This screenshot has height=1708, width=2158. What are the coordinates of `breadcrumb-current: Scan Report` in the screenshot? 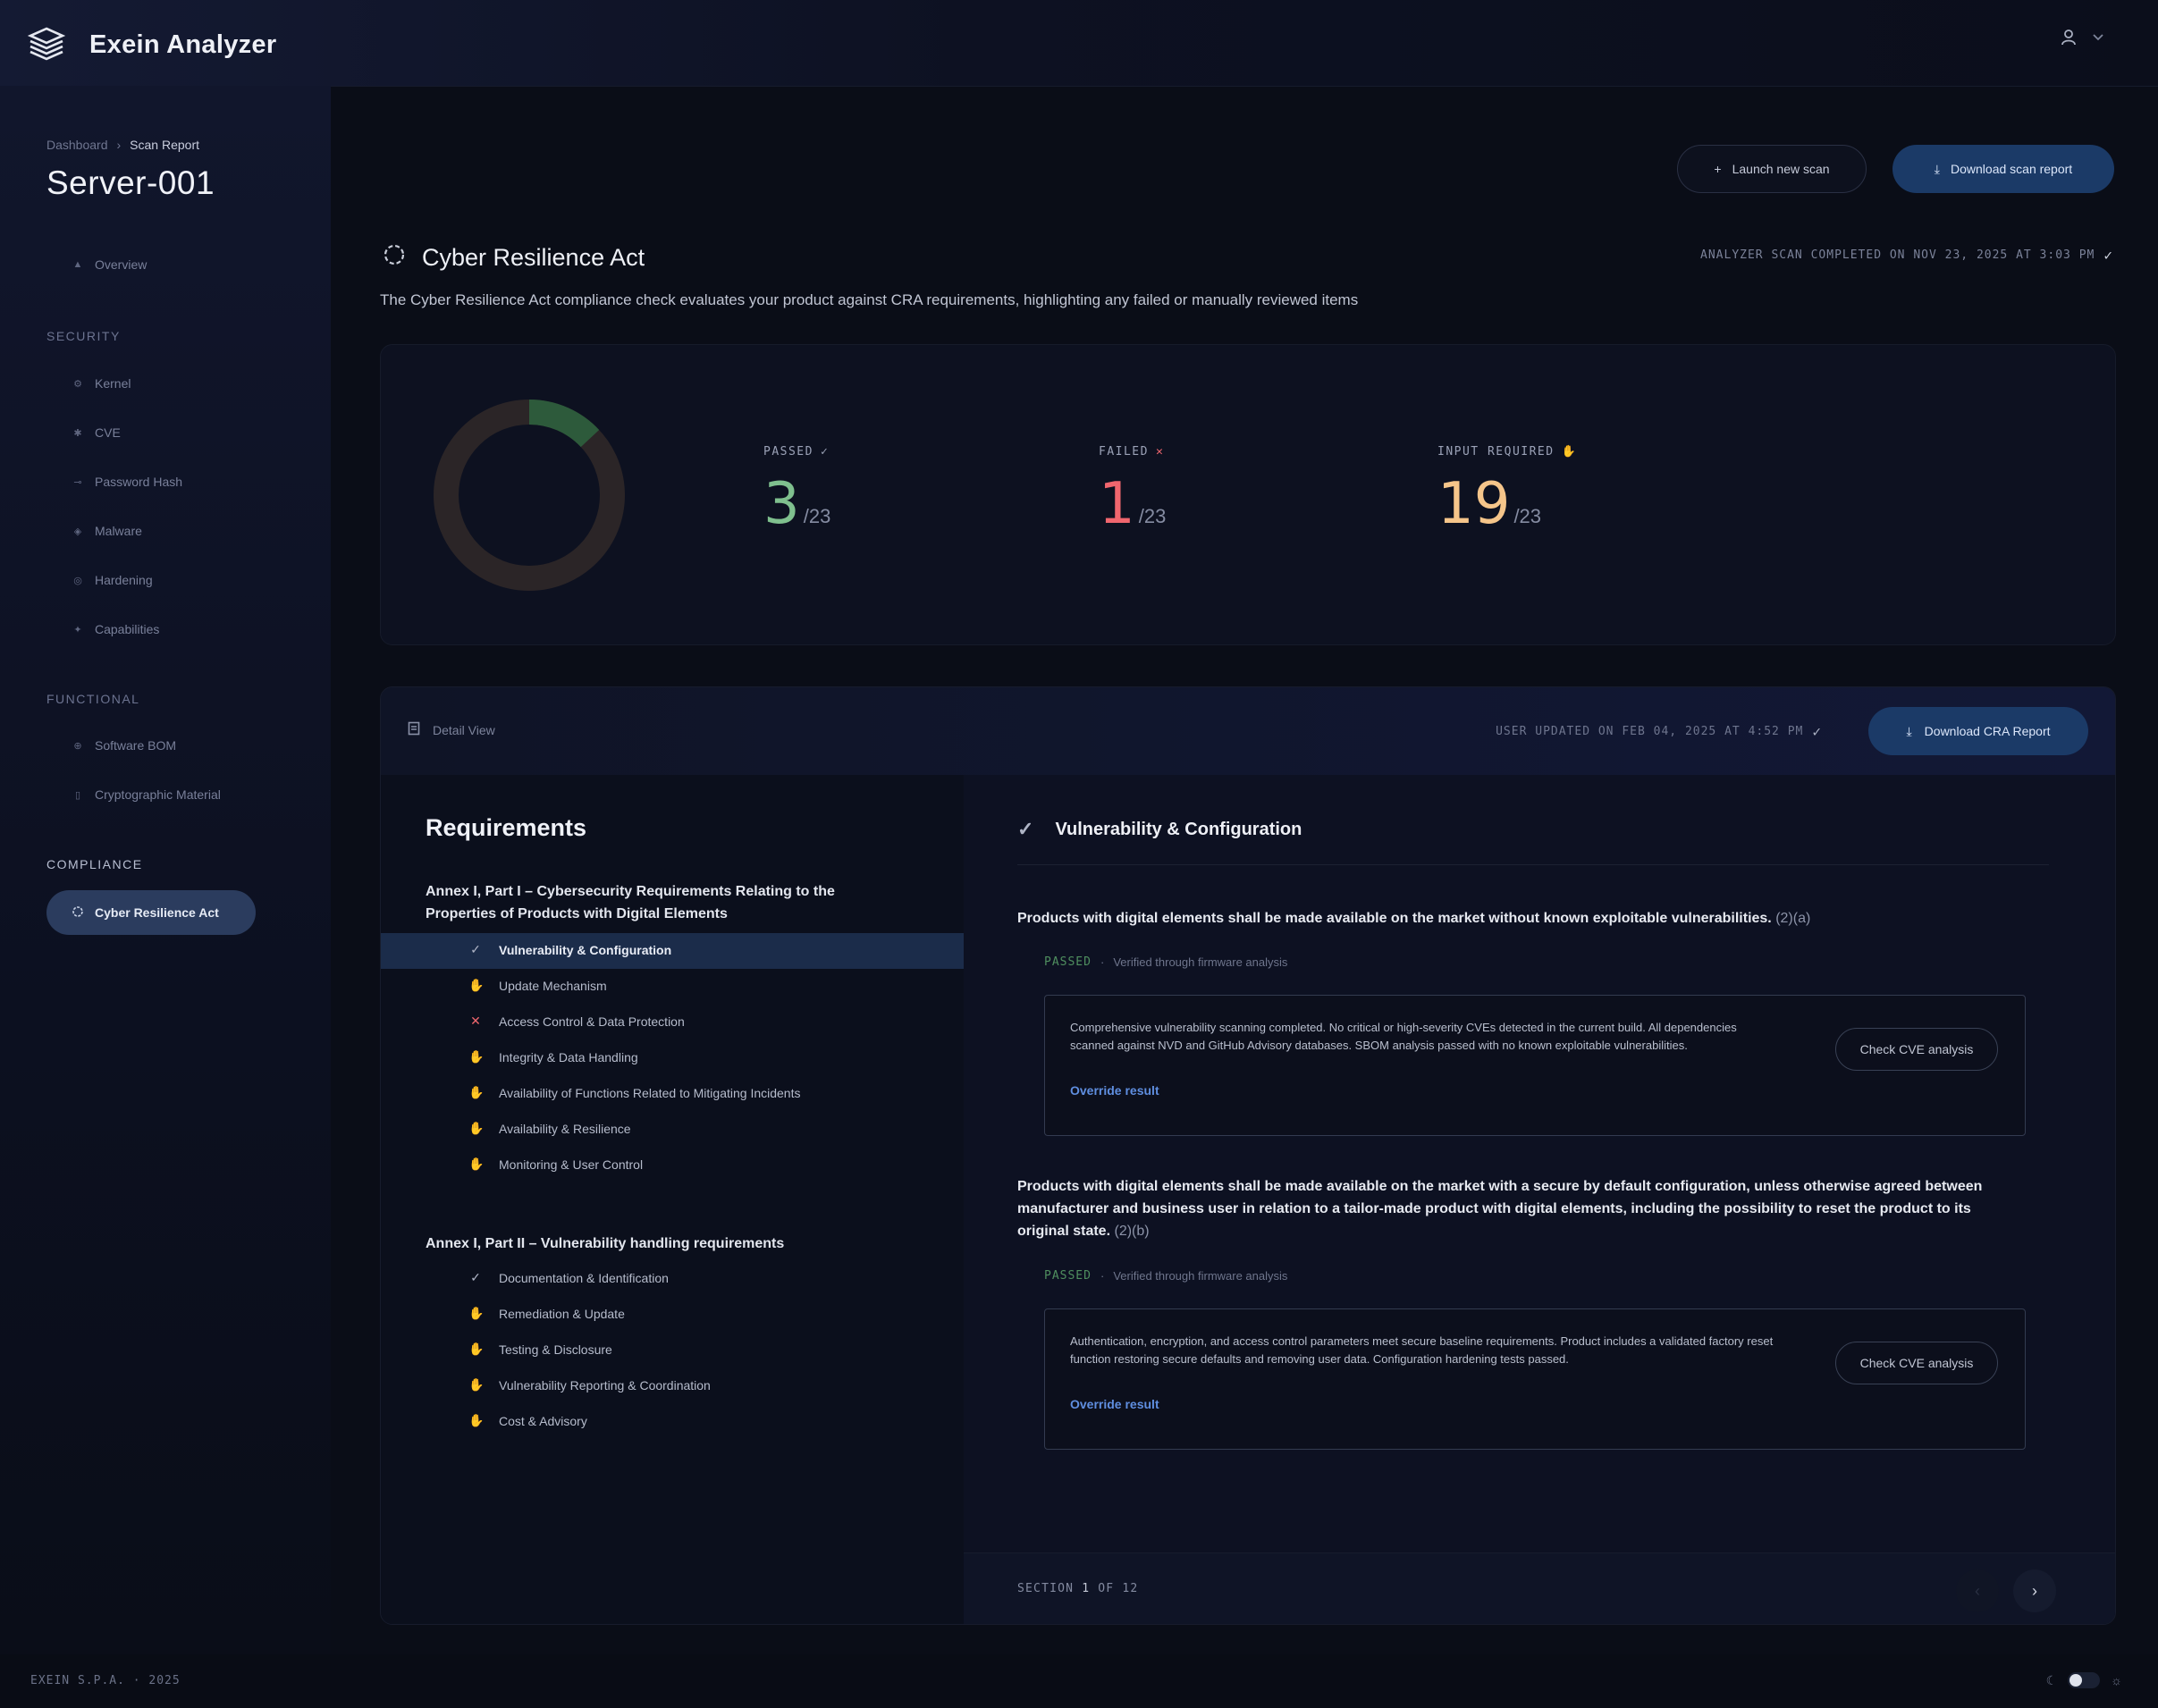 It's located at (164, 145).